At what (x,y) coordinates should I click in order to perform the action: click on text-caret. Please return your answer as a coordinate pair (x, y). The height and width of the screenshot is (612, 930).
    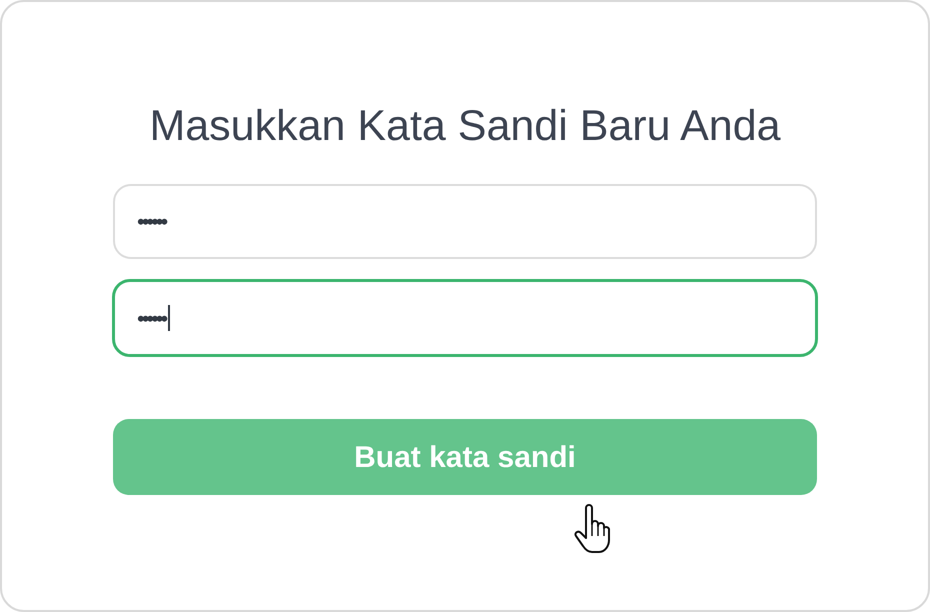
    Looking at the image, I should click on (169, 318).